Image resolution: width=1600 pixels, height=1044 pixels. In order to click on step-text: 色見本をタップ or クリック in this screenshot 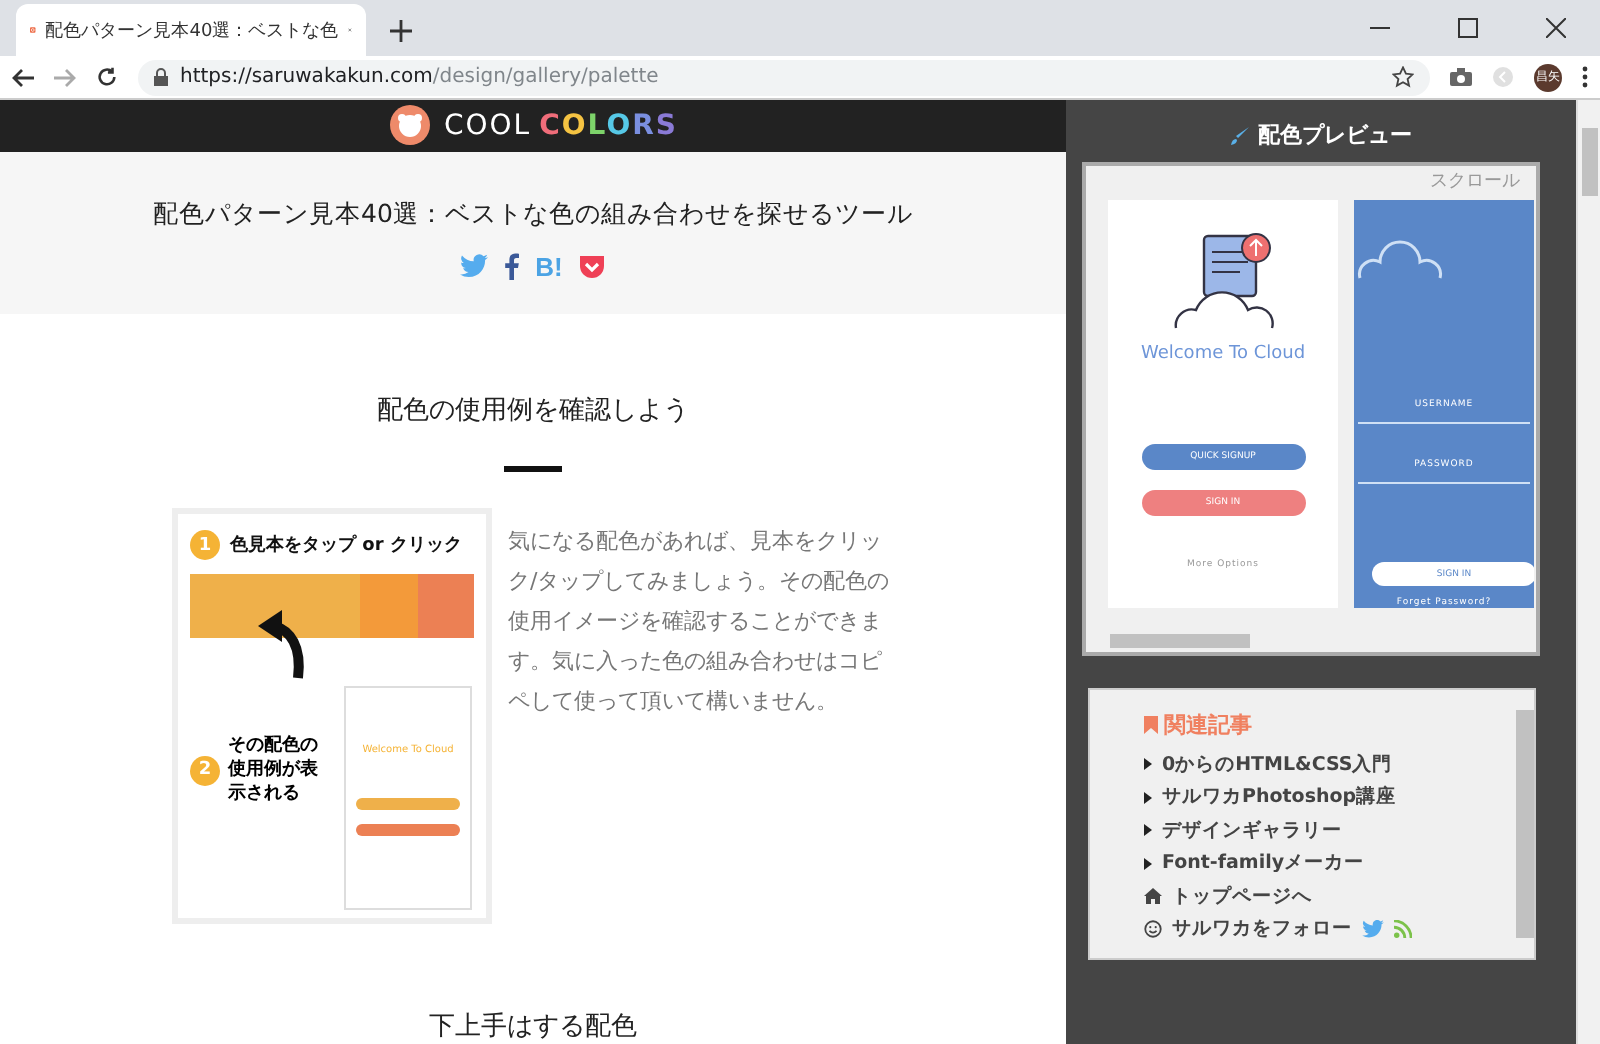, I will do `click(346, 545)`.